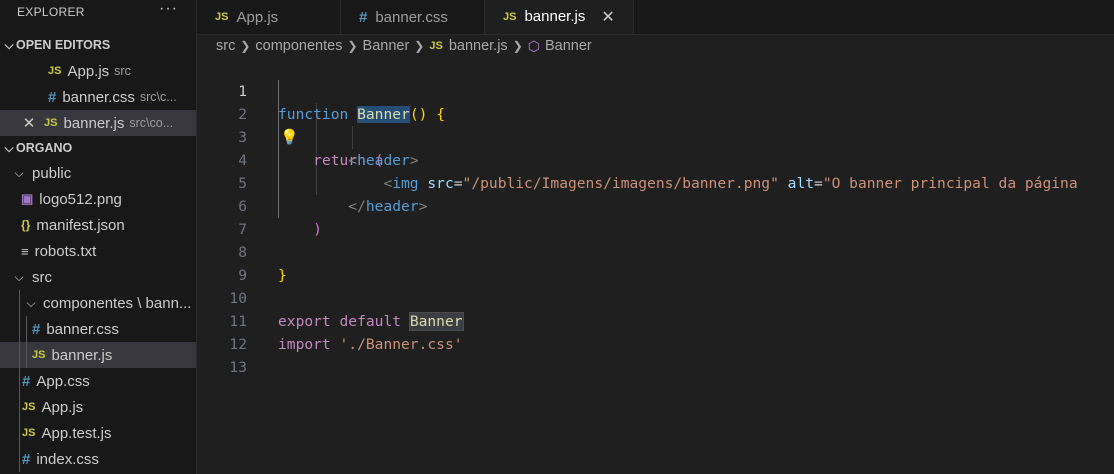  I want to click on file-item: JS App.test.js, so click(98, 433).